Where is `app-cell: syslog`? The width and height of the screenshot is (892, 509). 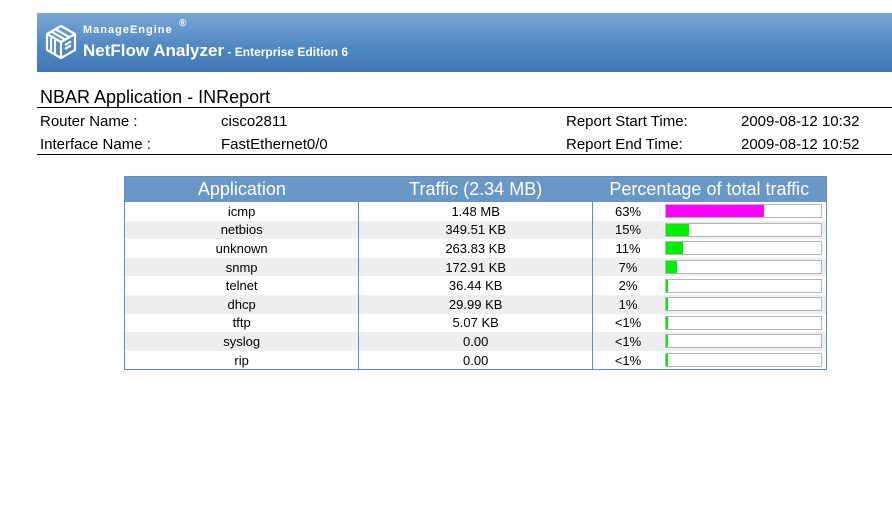 app-cell: syslog is located at coordinates (242, 341).